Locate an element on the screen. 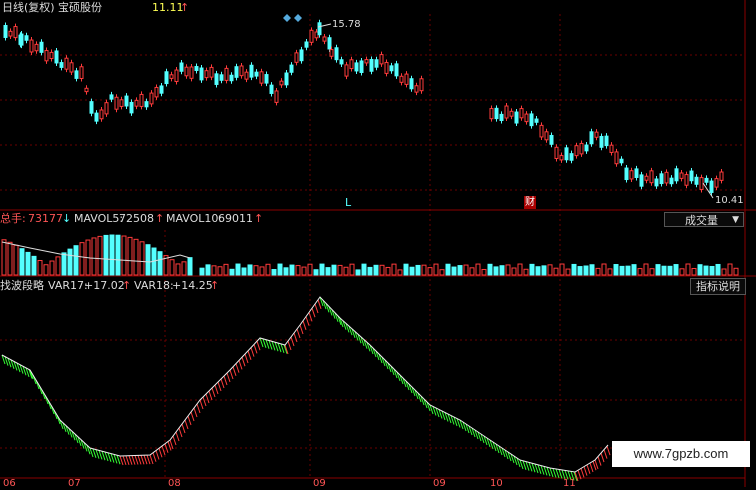  indicator-help-button: 指标说明 is located at coordinates (718, 286).